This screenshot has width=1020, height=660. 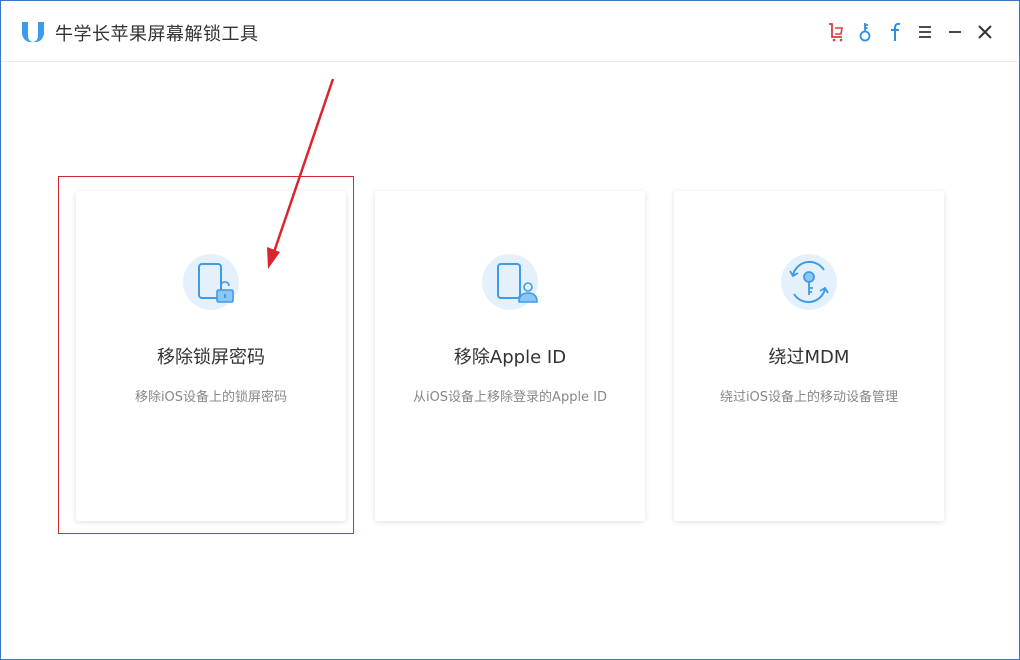 I want to click on card-bypass-mdm: 绕过MDM 绕过iOS设备上的移动设备管理, so click(x=809, y=356).